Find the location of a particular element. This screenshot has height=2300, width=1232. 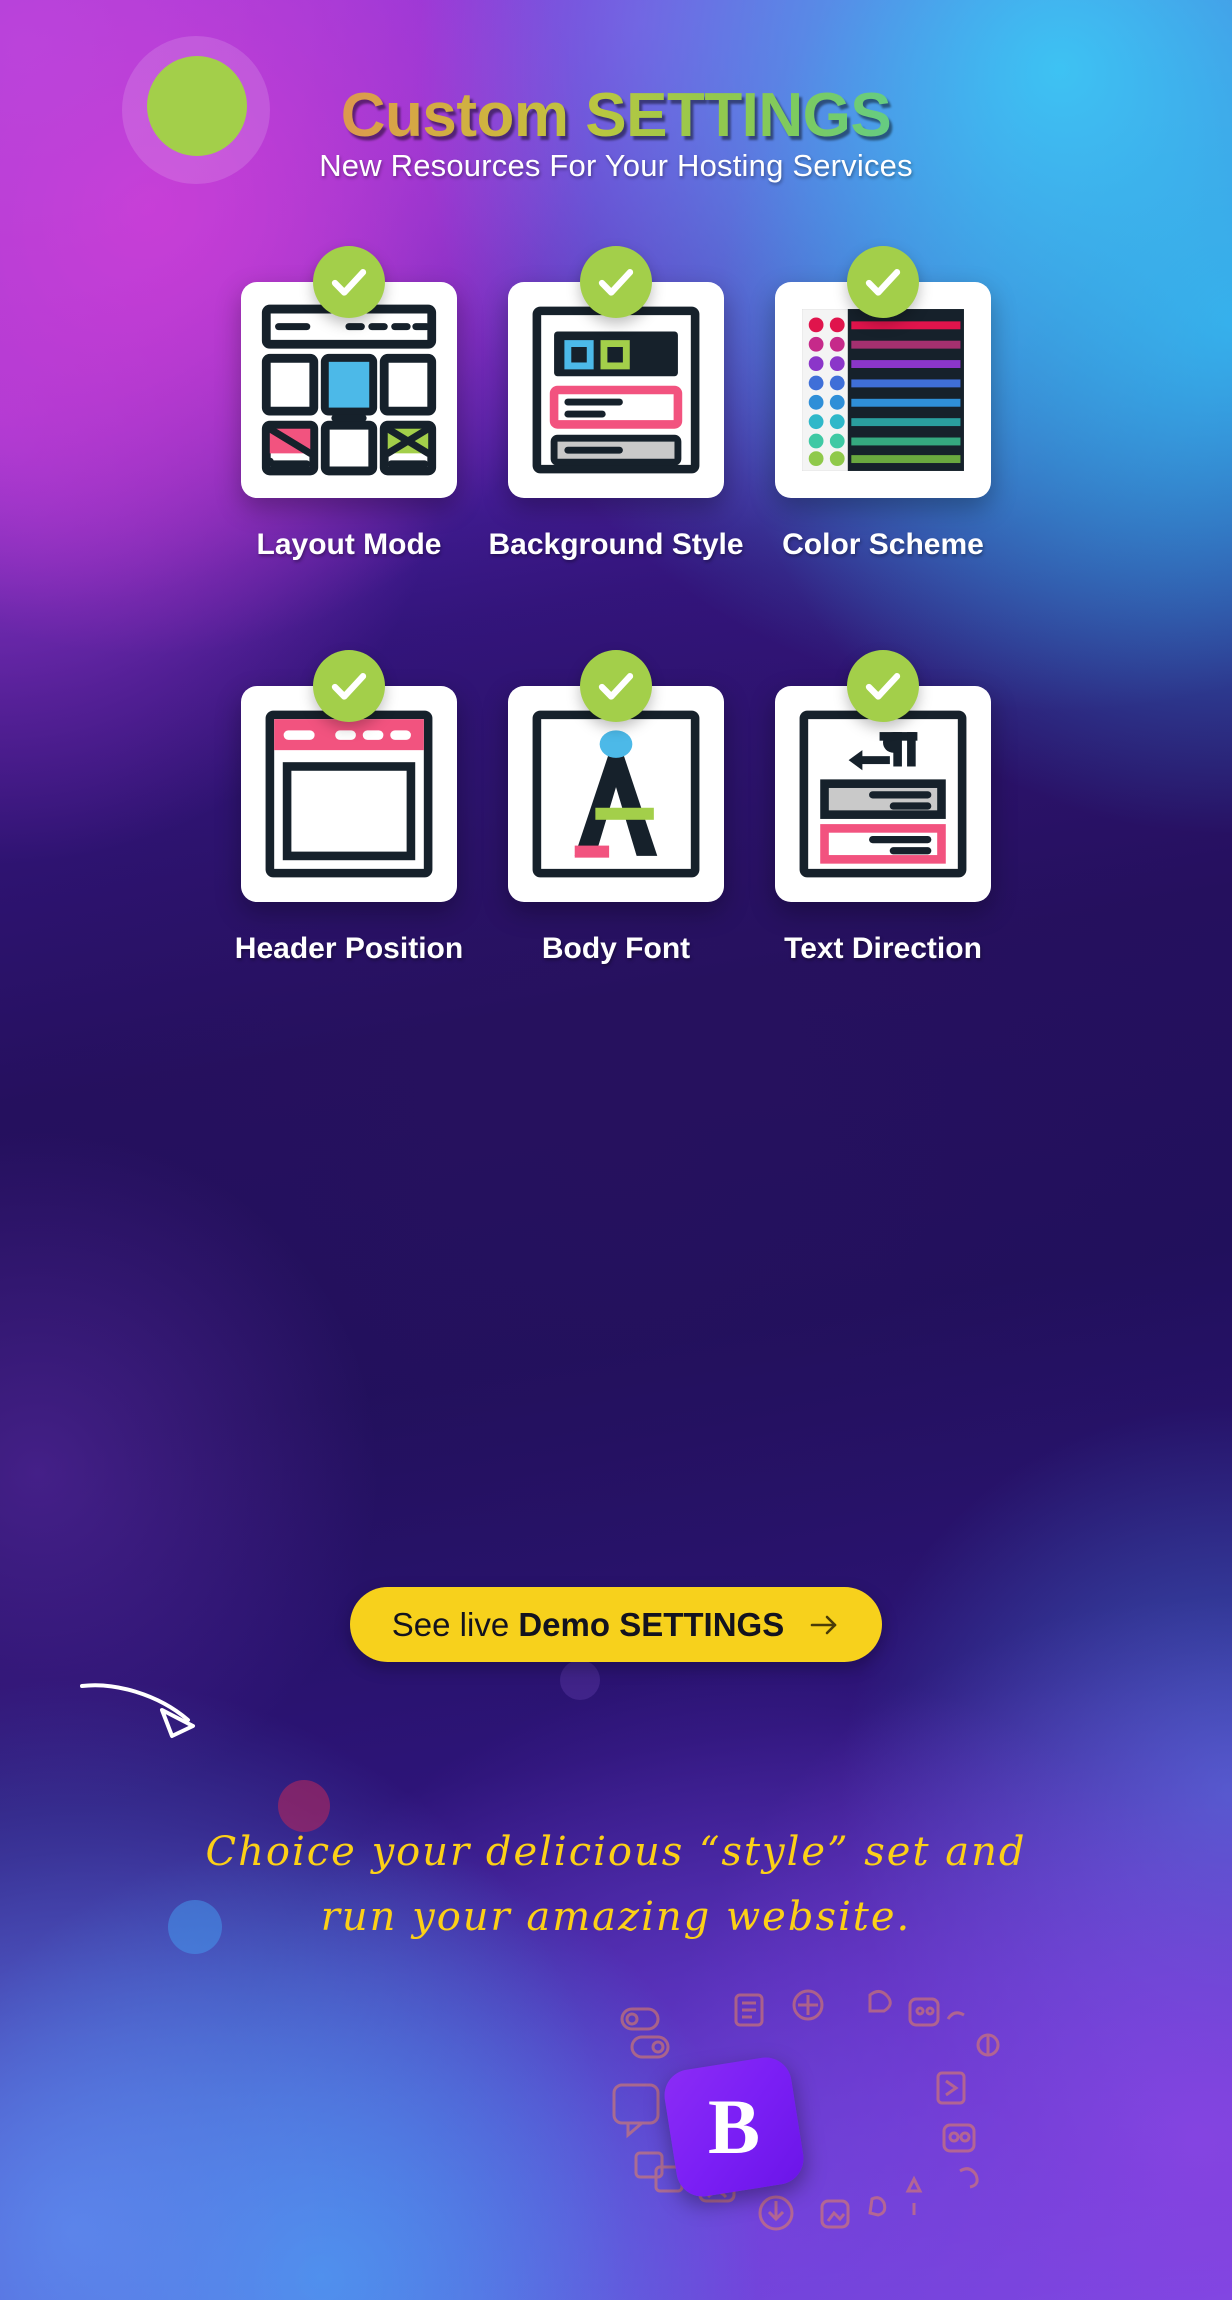

feature-label: Body Font is located at coordinates (616, 948).